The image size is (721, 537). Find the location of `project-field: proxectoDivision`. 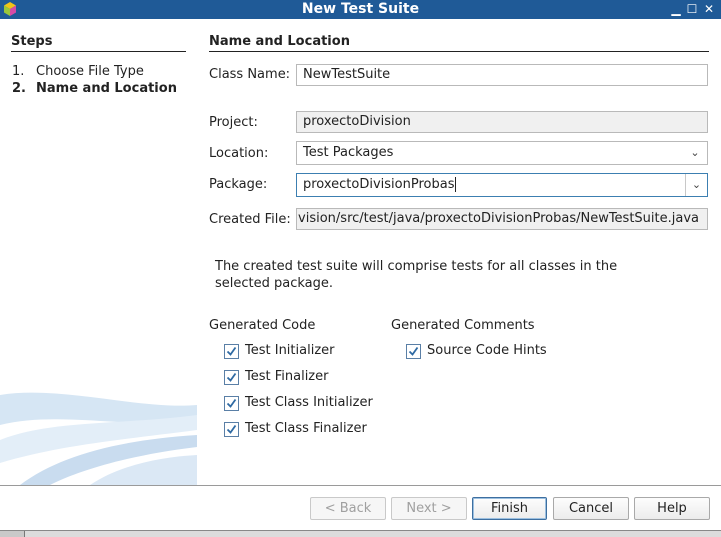

project-field: proxectoDivision is located at coordinates (502, 122).